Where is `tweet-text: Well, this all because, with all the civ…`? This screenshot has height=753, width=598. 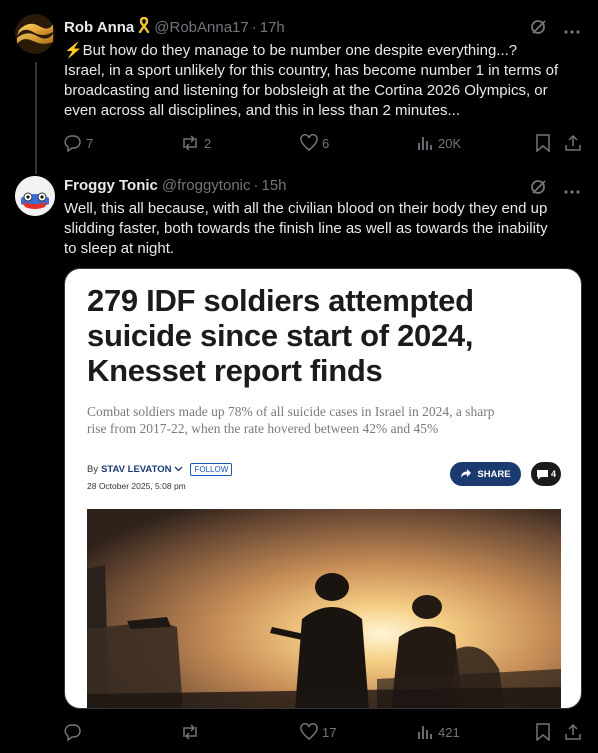
tweet-text: Well, this all because, with all the civ… is located at coordinates (323, 229).